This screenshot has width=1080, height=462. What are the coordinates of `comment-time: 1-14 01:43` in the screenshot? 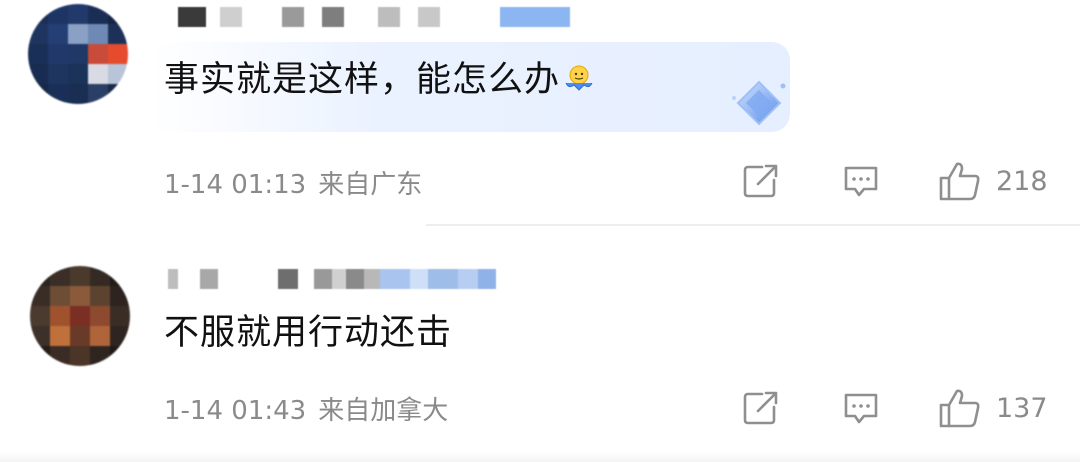 It's located at (235, 411).